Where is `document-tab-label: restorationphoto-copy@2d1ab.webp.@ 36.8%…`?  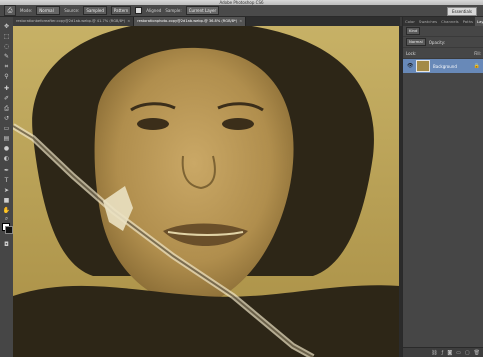 document-tab-label: restorationphoto-copy@2d1ab.webp.@ 36.8%… is located at coordinates (187, 21).